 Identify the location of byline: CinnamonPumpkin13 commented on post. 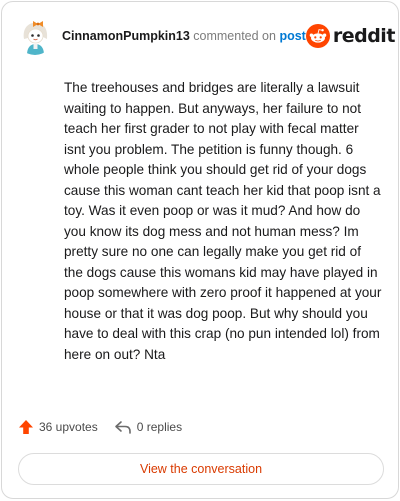
(184, 36).